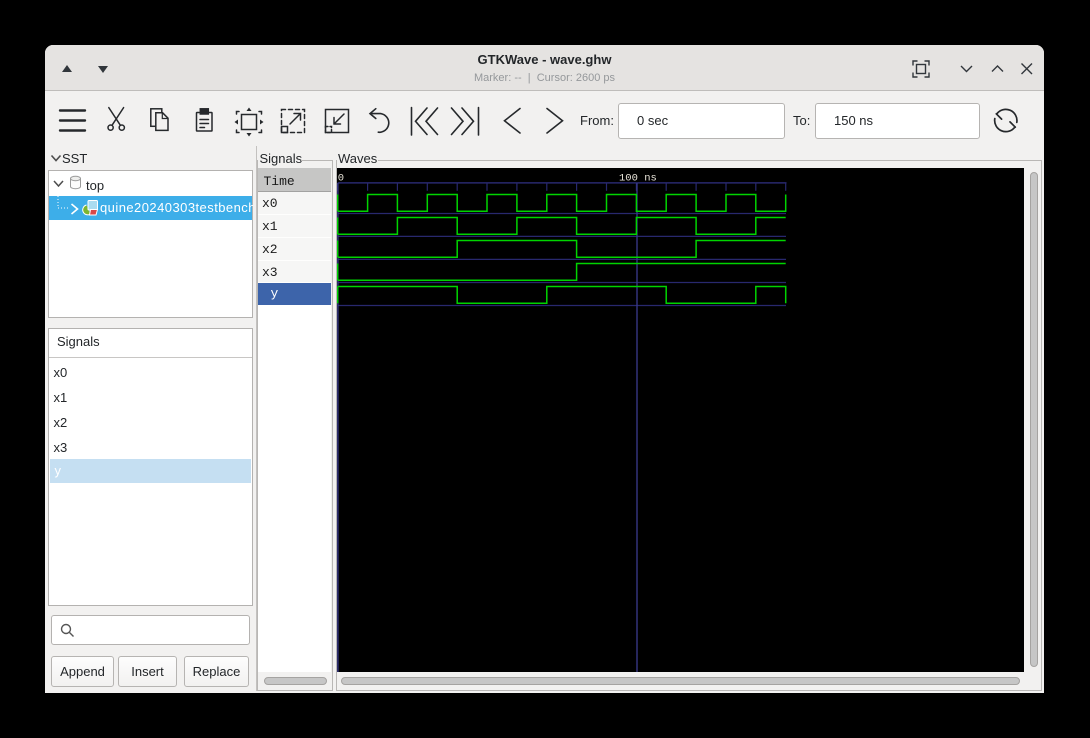 This screenshot has height=738, width=1090. I want to click on svg-text: 100 ns, so click(638, 178).